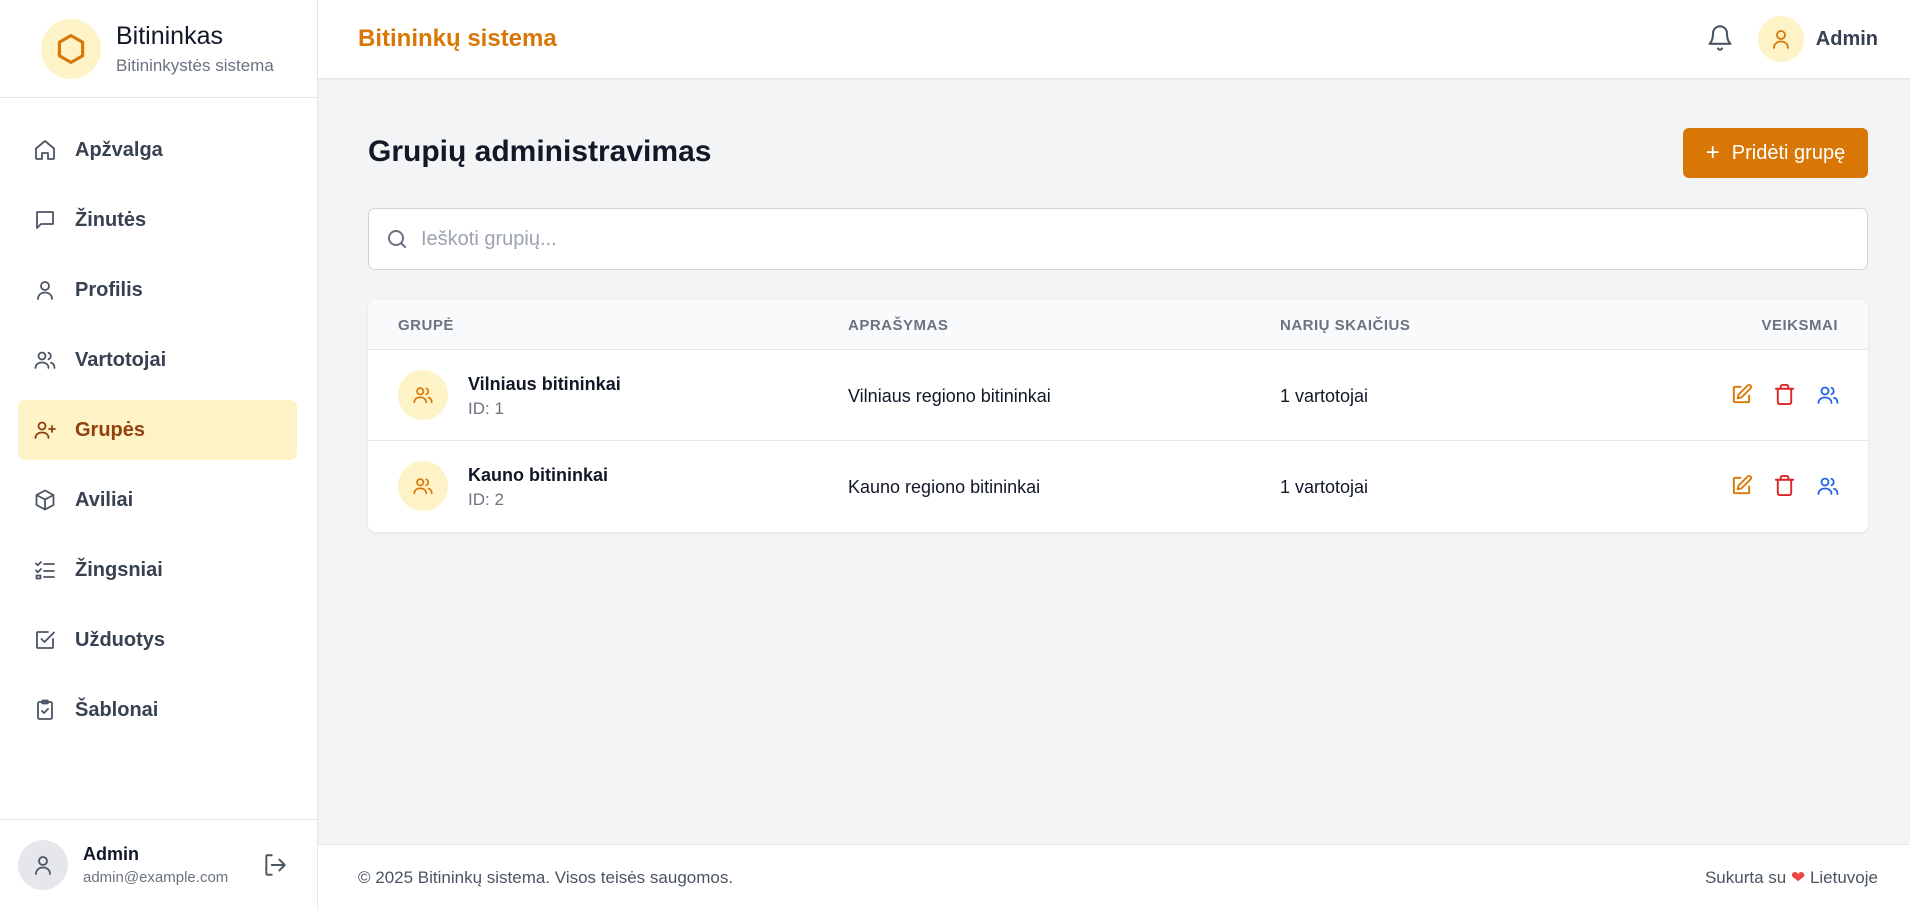 This screenshot has width=1910, height=910. What do you see at coordinates (120, 639) in the screenshot?
I see `sidebar-item-label: Užduotys` at bounding box center [120, 639].